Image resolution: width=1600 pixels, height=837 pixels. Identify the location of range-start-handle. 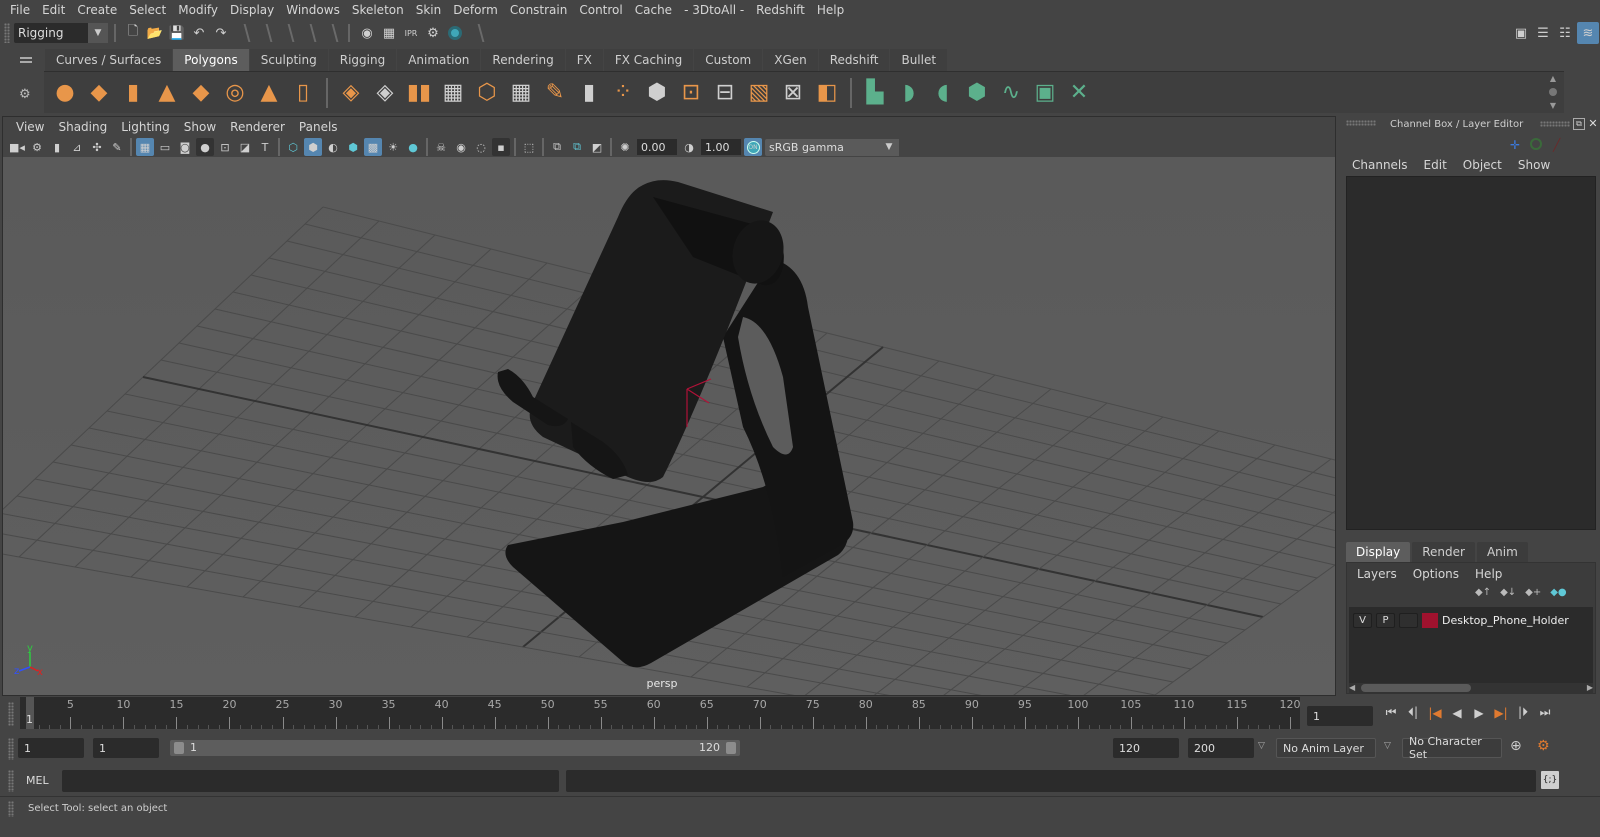
(179, 748).